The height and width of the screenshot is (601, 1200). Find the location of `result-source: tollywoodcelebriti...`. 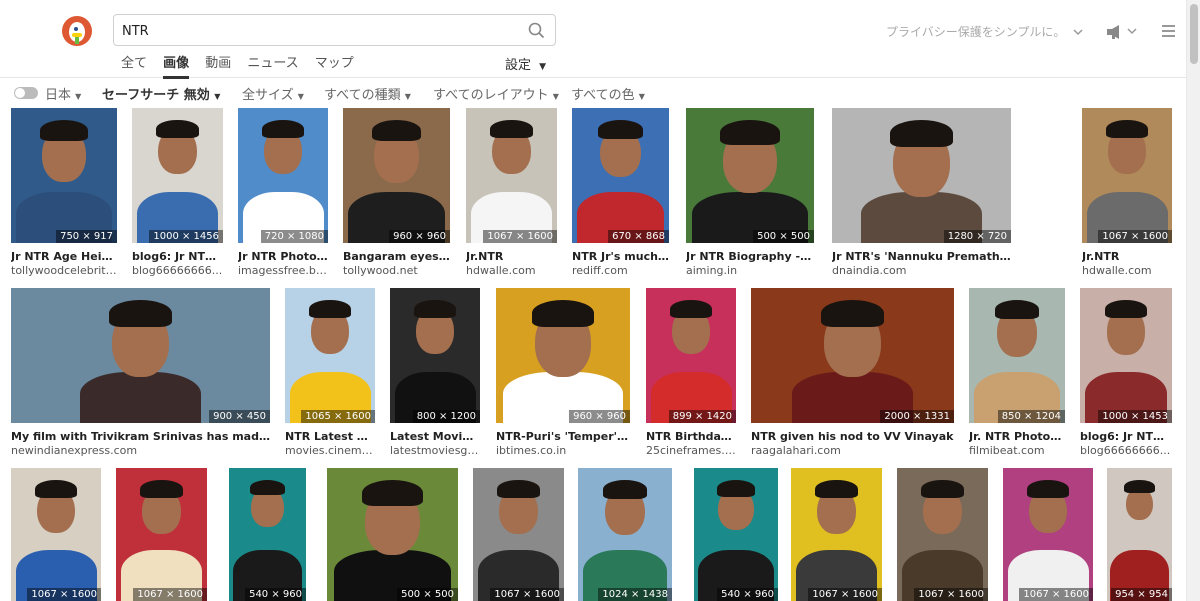

result-source: tollywoodcelebriti... is located at coordinates (64, 270).